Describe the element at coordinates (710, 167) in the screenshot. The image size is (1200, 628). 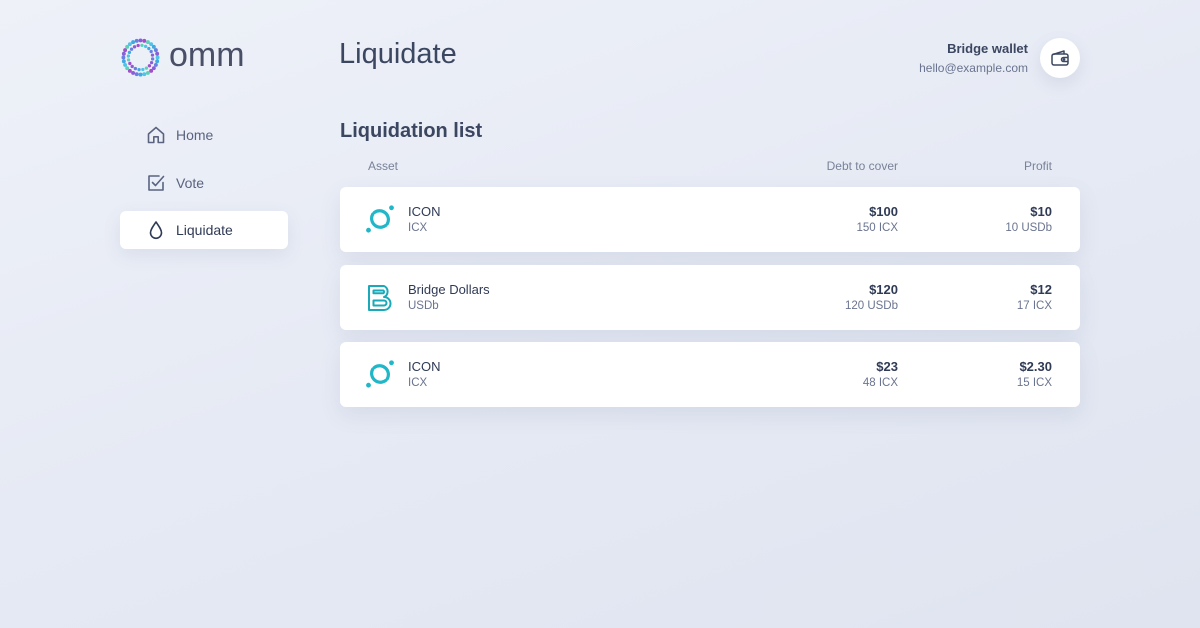
I see `list-header: Asset Debt to cover Profit` at that location.